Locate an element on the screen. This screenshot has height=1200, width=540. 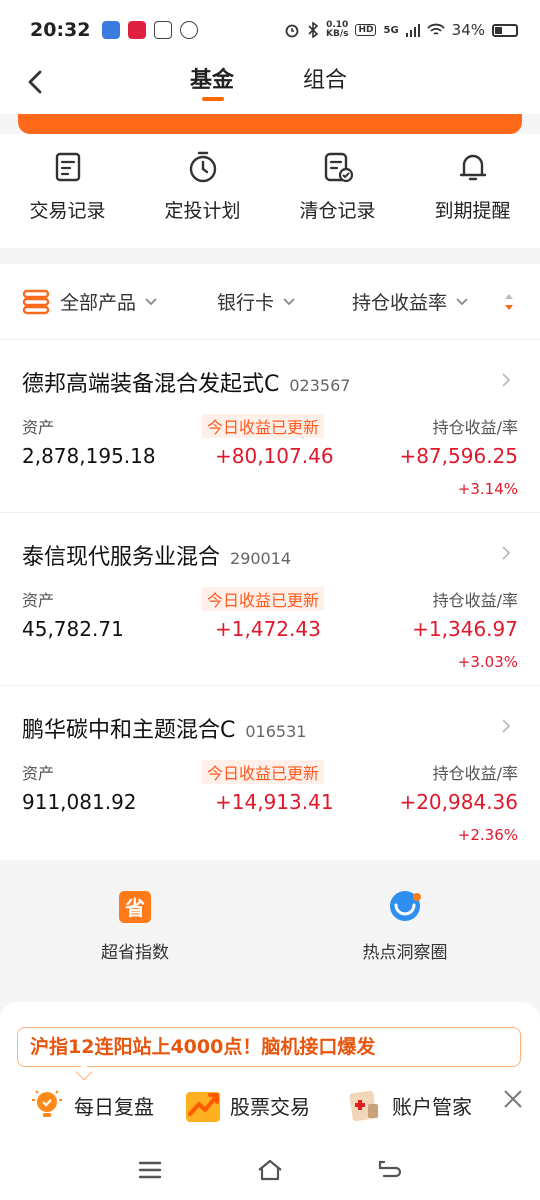
today-income-value: +14,913.41 is located at coordinates (274, 802).